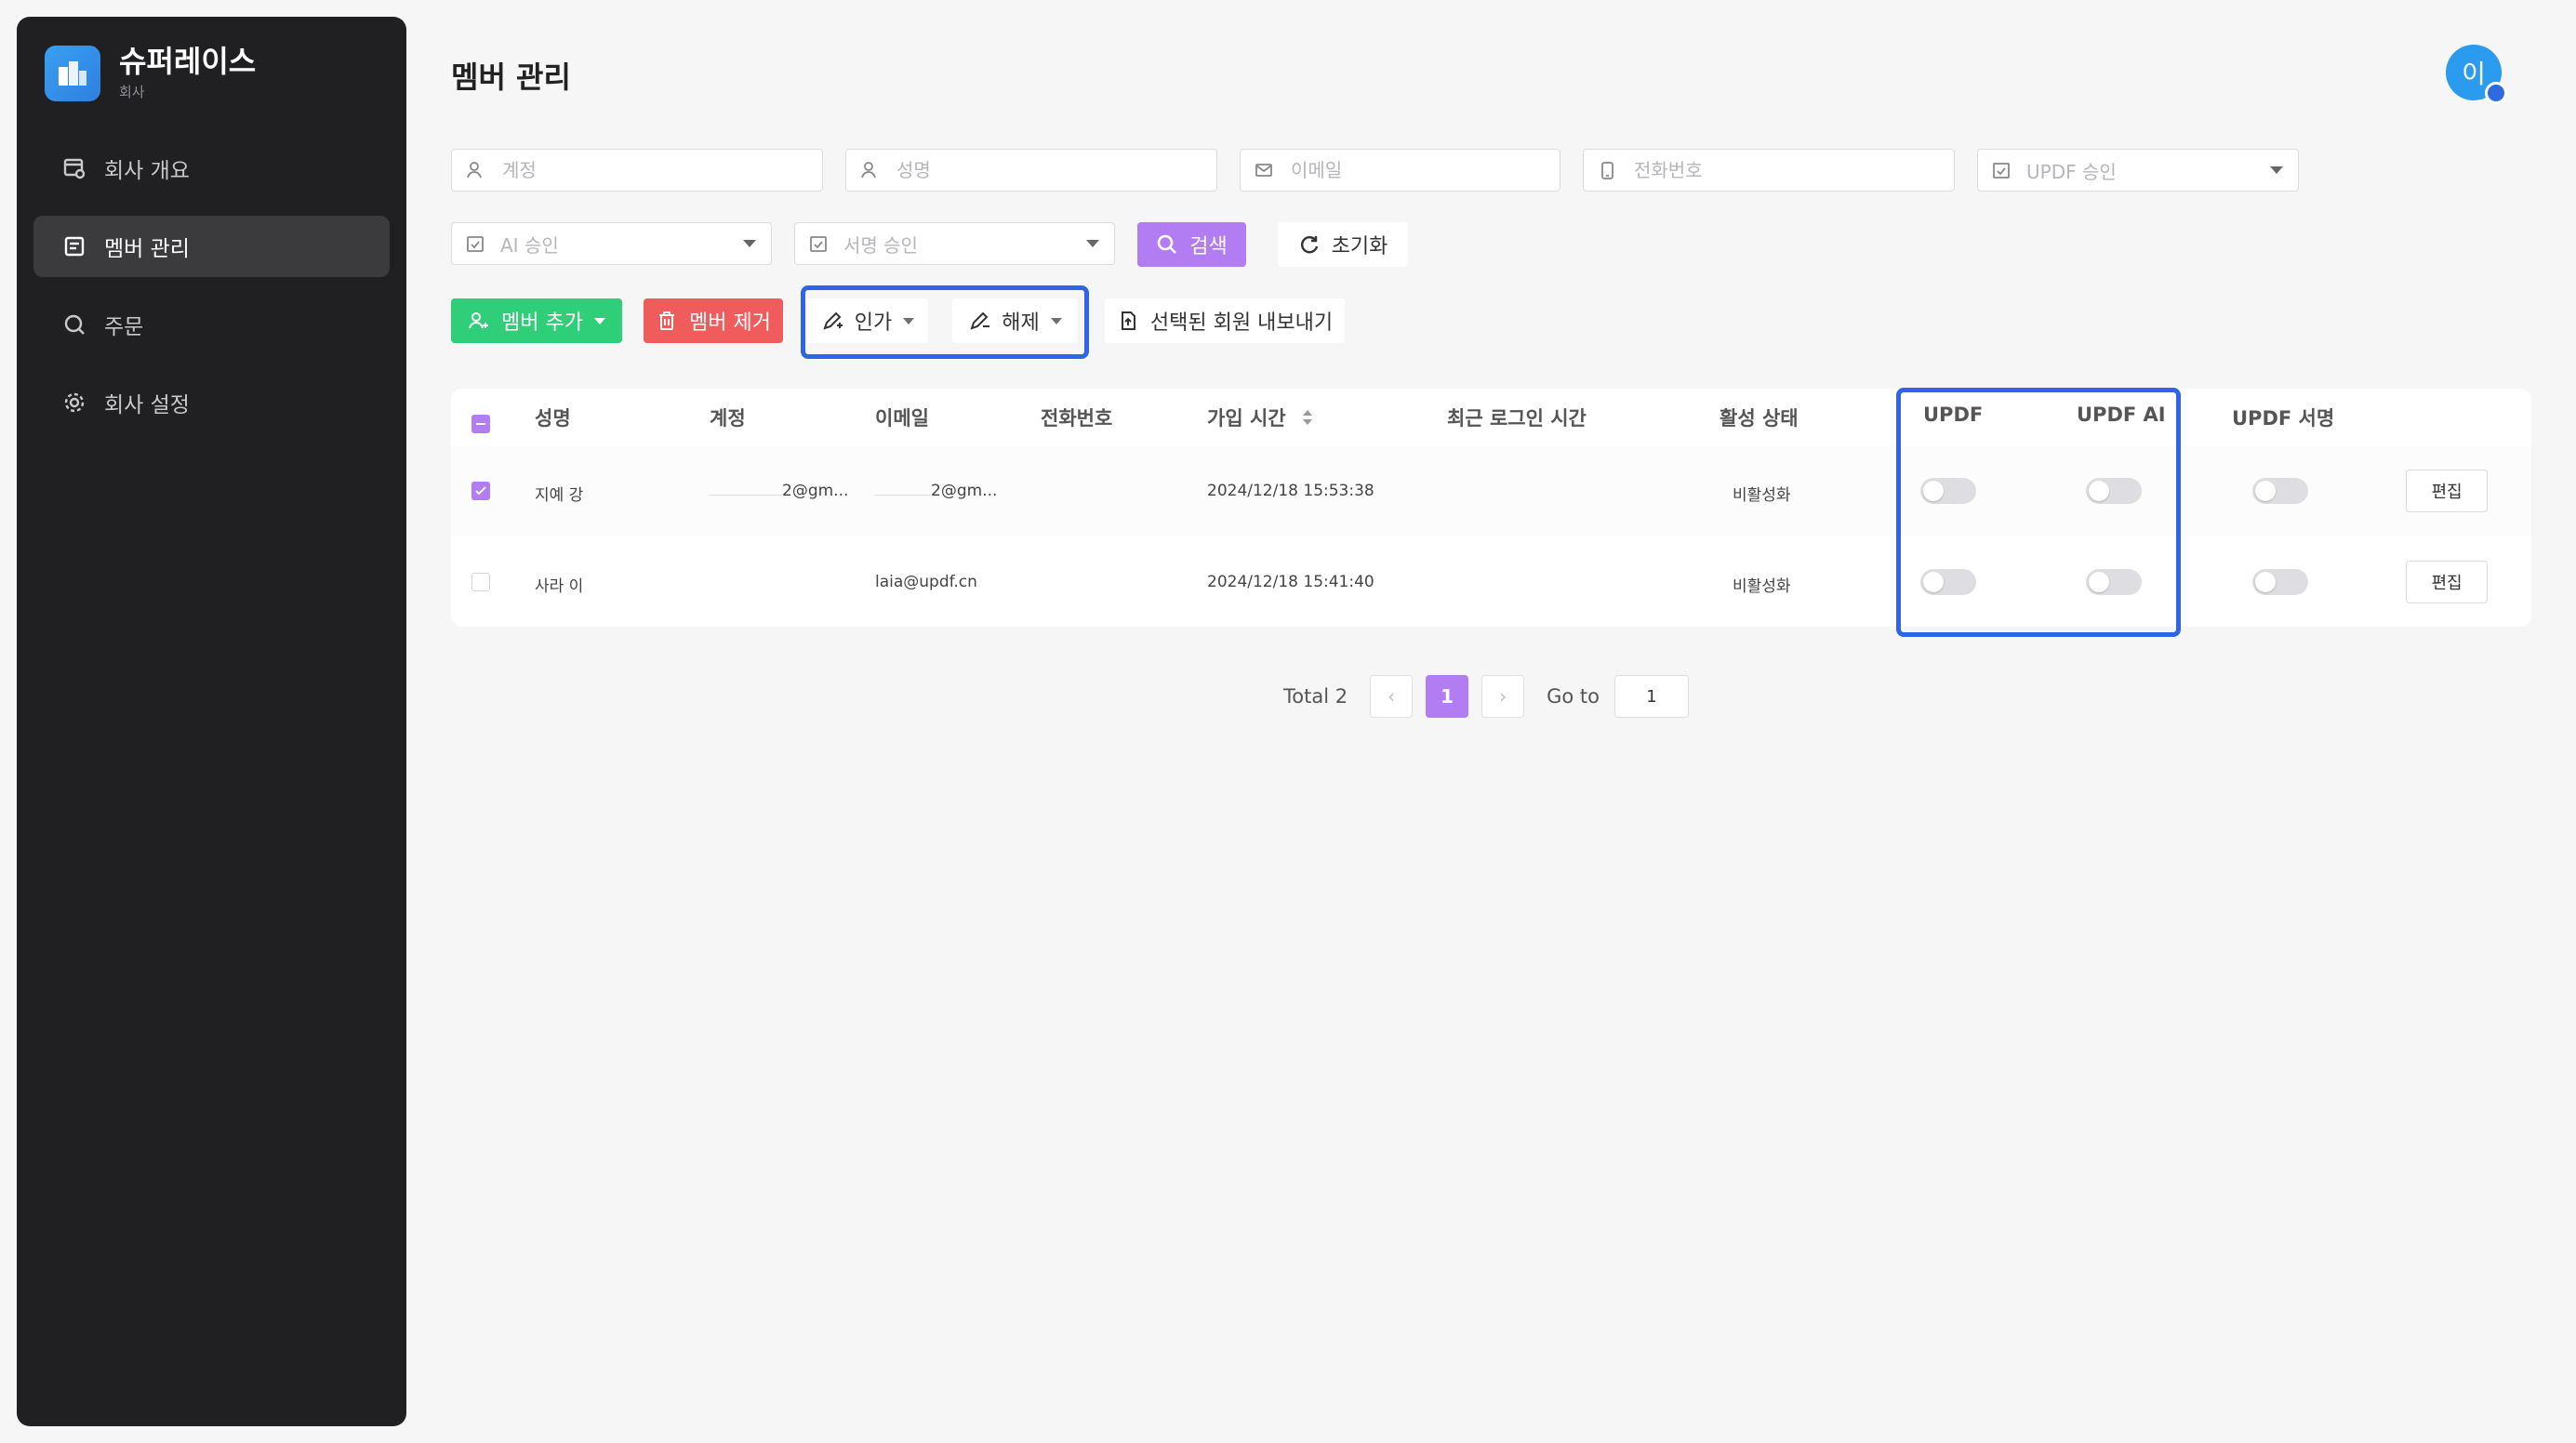 The width and height of the screenshot is (2576, 1443). Describe the element at coordinates (132, 92) in the screenshot. I see `company-type: 회사` at that location.